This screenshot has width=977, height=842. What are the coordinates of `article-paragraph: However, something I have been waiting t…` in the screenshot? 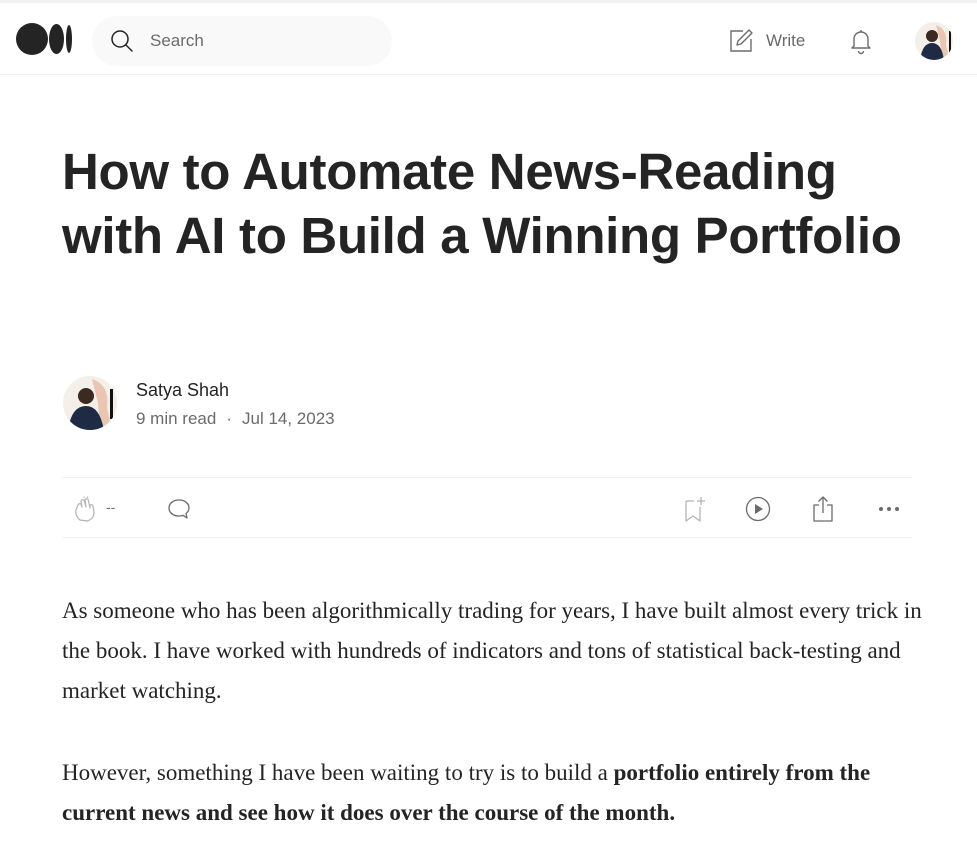 It's located at (492, 793).